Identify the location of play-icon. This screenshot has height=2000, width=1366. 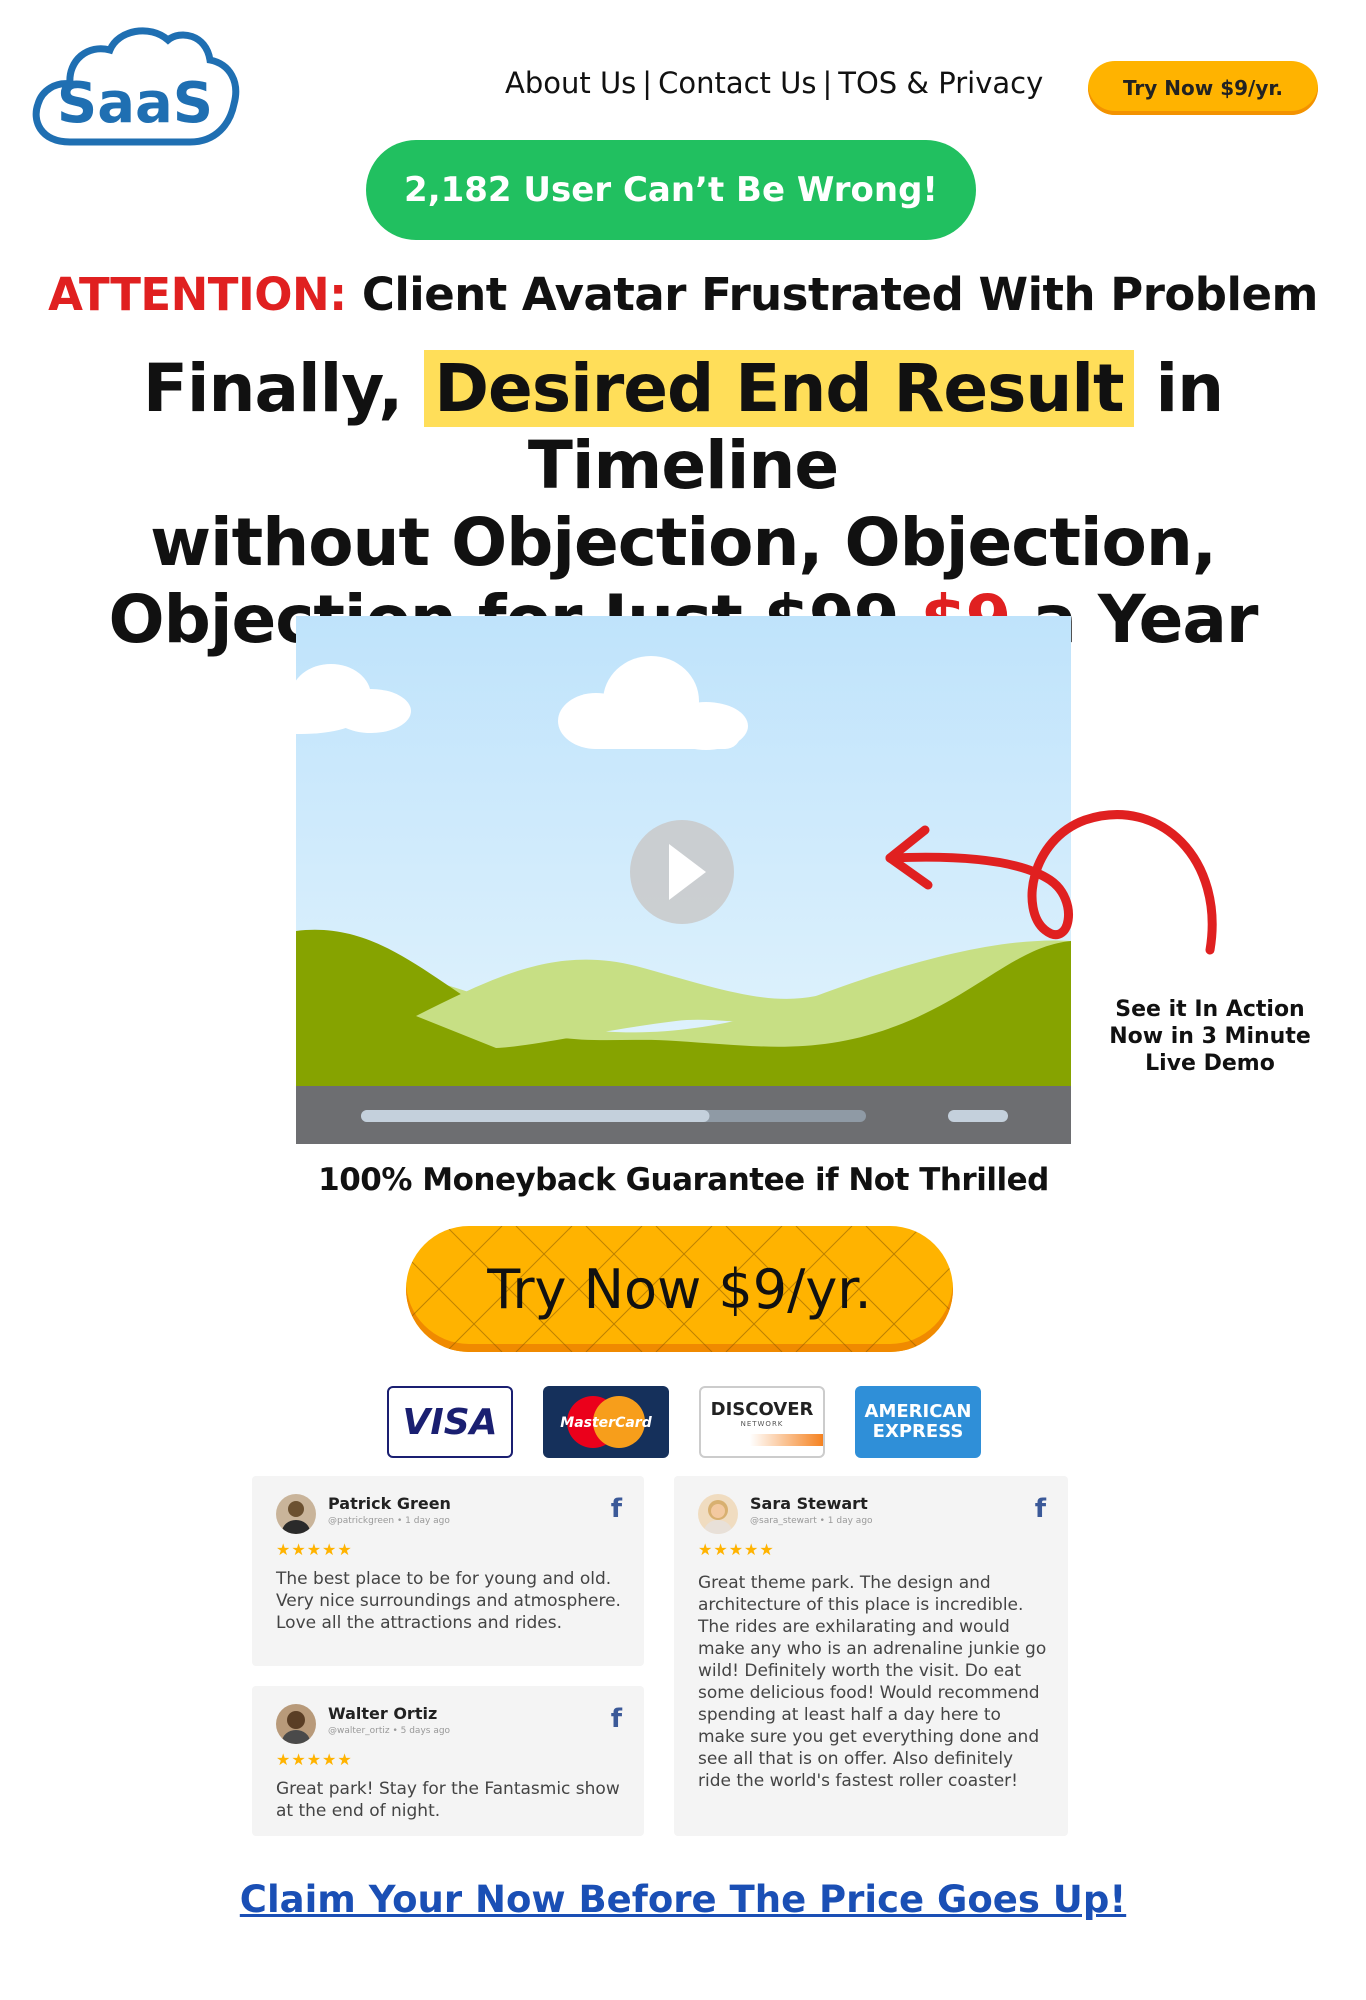
(682, 872).